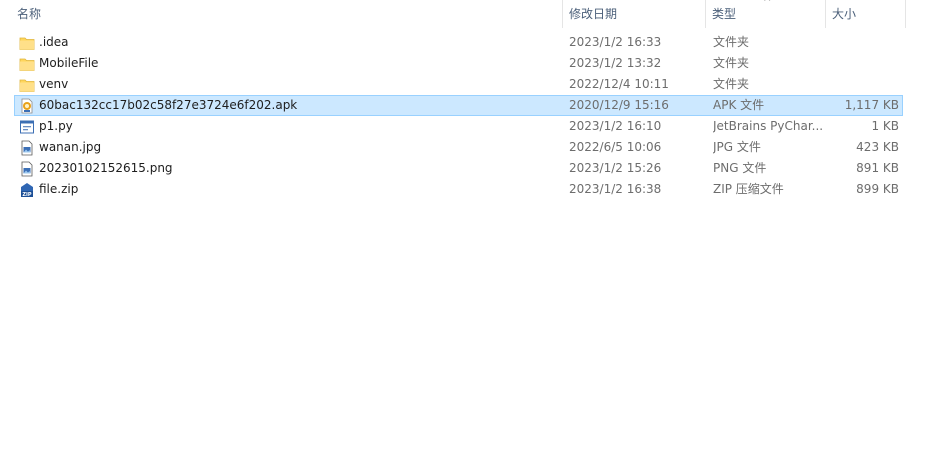  Describe the element at coordinates (739, 105) in the screenshot. I see `file-type: APK 文件` at that location.